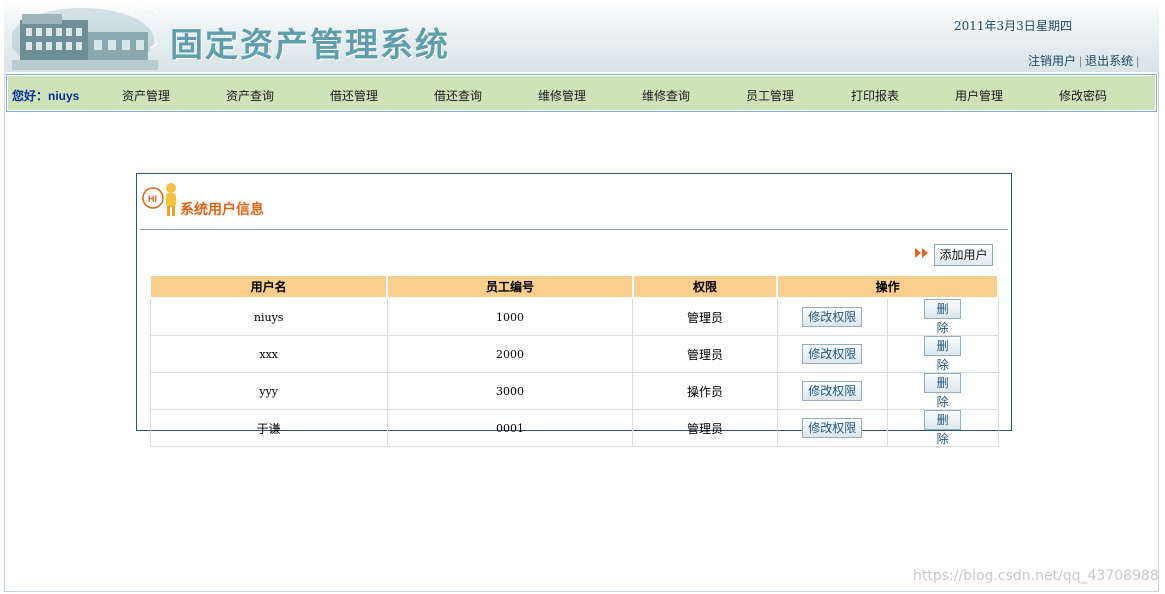 This screenshot has height=594, width=1165. What do you see at coordinates (250, 95) in the screenshot?
I see `nav-asset-query: 资产查询` at bounding box center [250, 95].